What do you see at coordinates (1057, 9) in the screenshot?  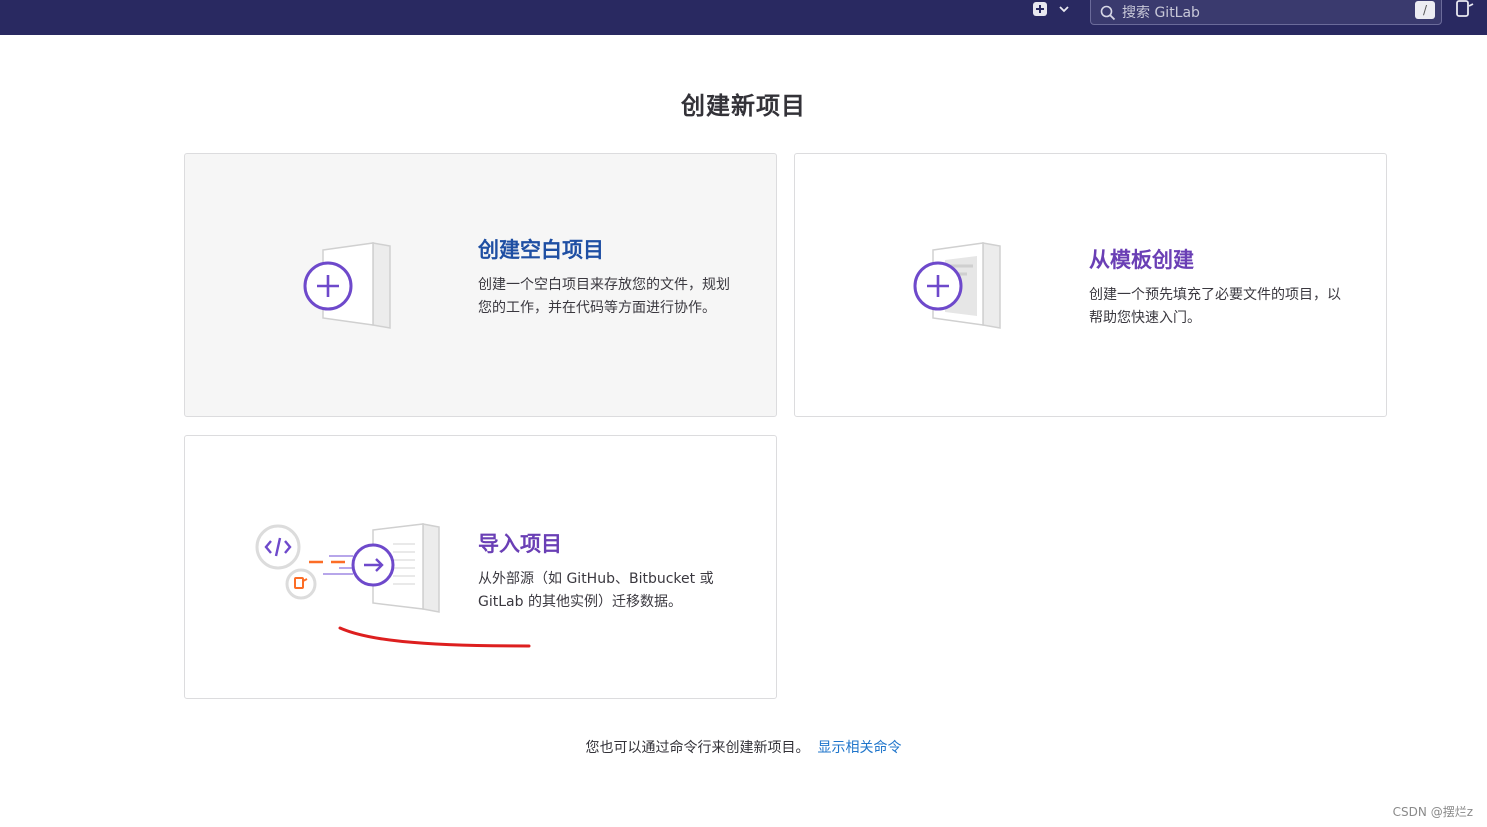 I see `new-menu-button` at bounding box center [1057, 9].